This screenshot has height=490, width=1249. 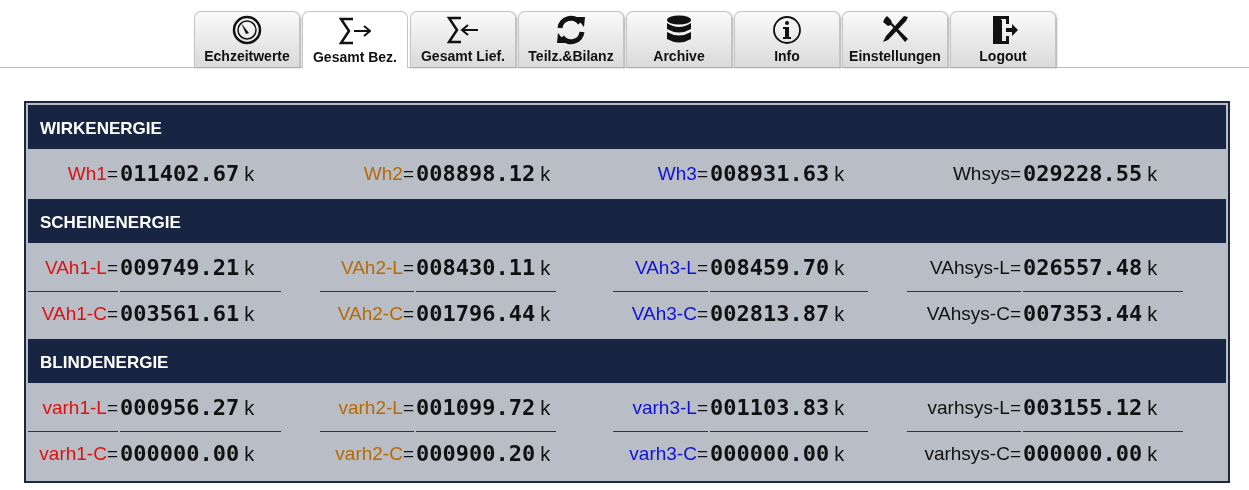 What do you see at coordinates (975, 267) in the screenshot?
I see `reading-label: VAhsys-L=` at bounding box center [975, 267].